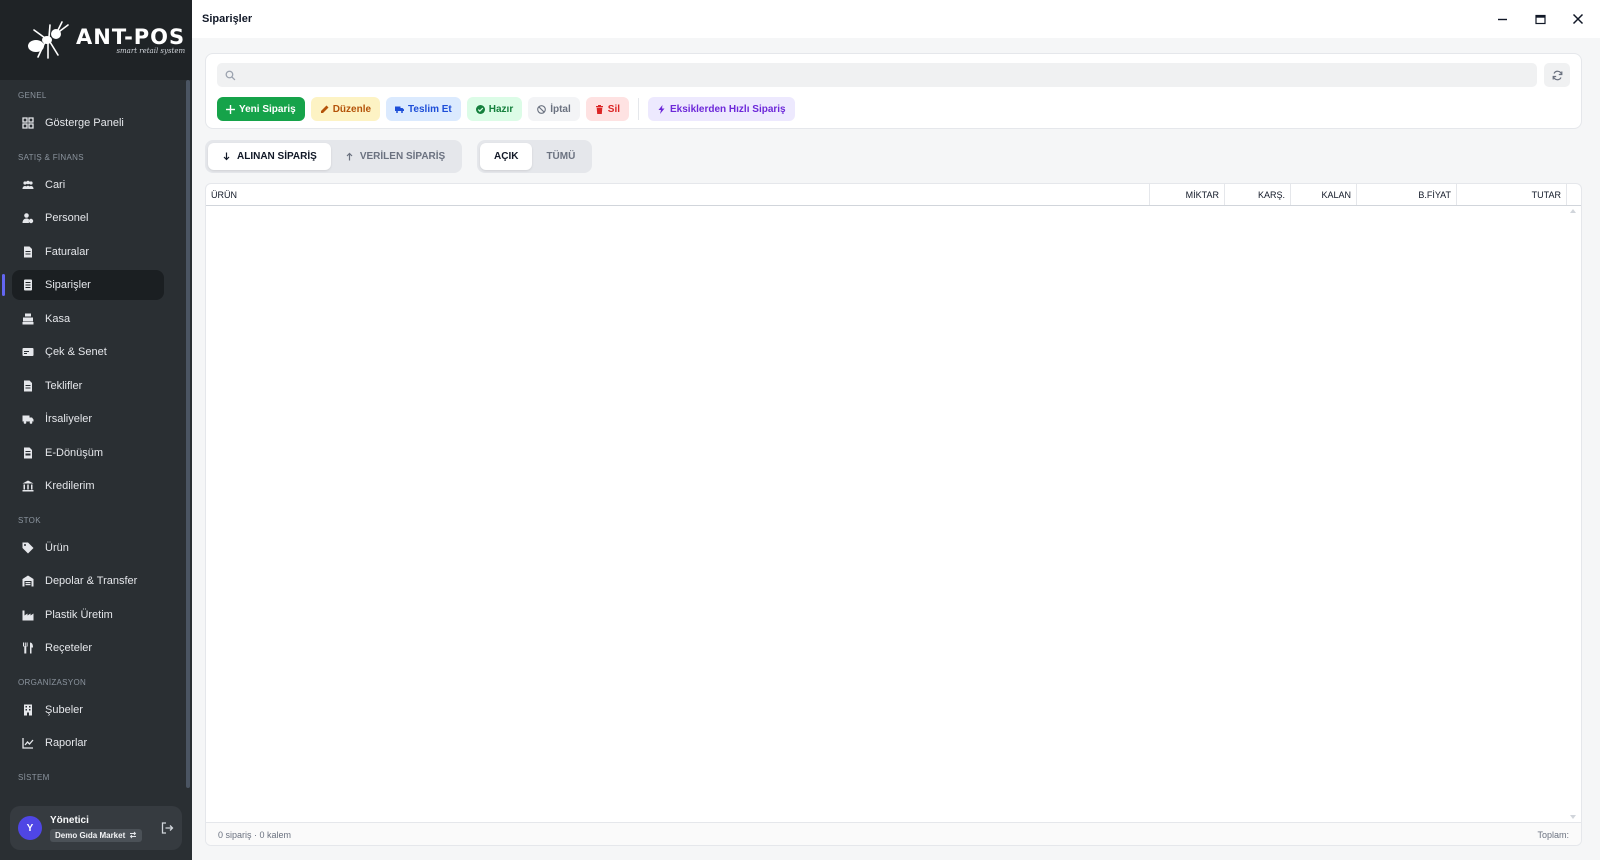  I want to click on edit-button: Düzenle, so click(345, 109).